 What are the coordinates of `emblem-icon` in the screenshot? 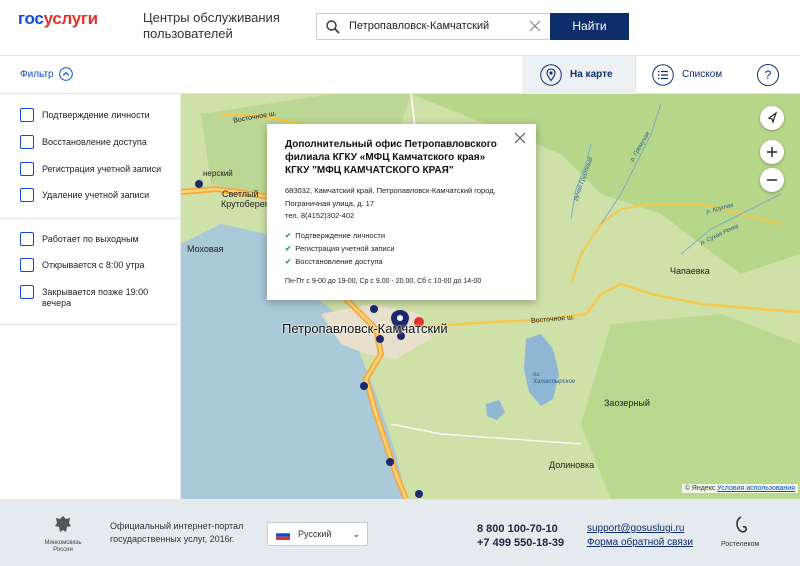 It's located at (63, 524).